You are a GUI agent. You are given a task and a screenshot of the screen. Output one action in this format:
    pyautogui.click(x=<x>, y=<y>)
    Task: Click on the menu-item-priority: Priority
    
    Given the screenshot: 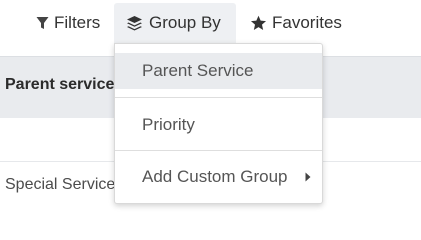 What is the action you would take?
    pyautogui.click(x=218, y=125)
    